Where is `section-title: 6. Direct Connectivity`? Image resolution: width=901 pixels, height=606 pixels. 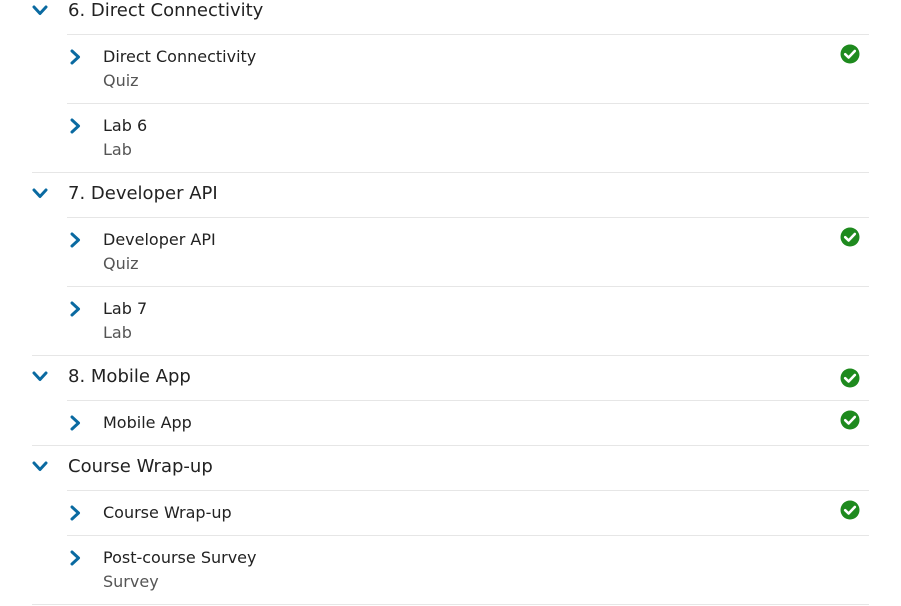 section-title: 6. Direct Connectivity is located at coordinates (166, 10).